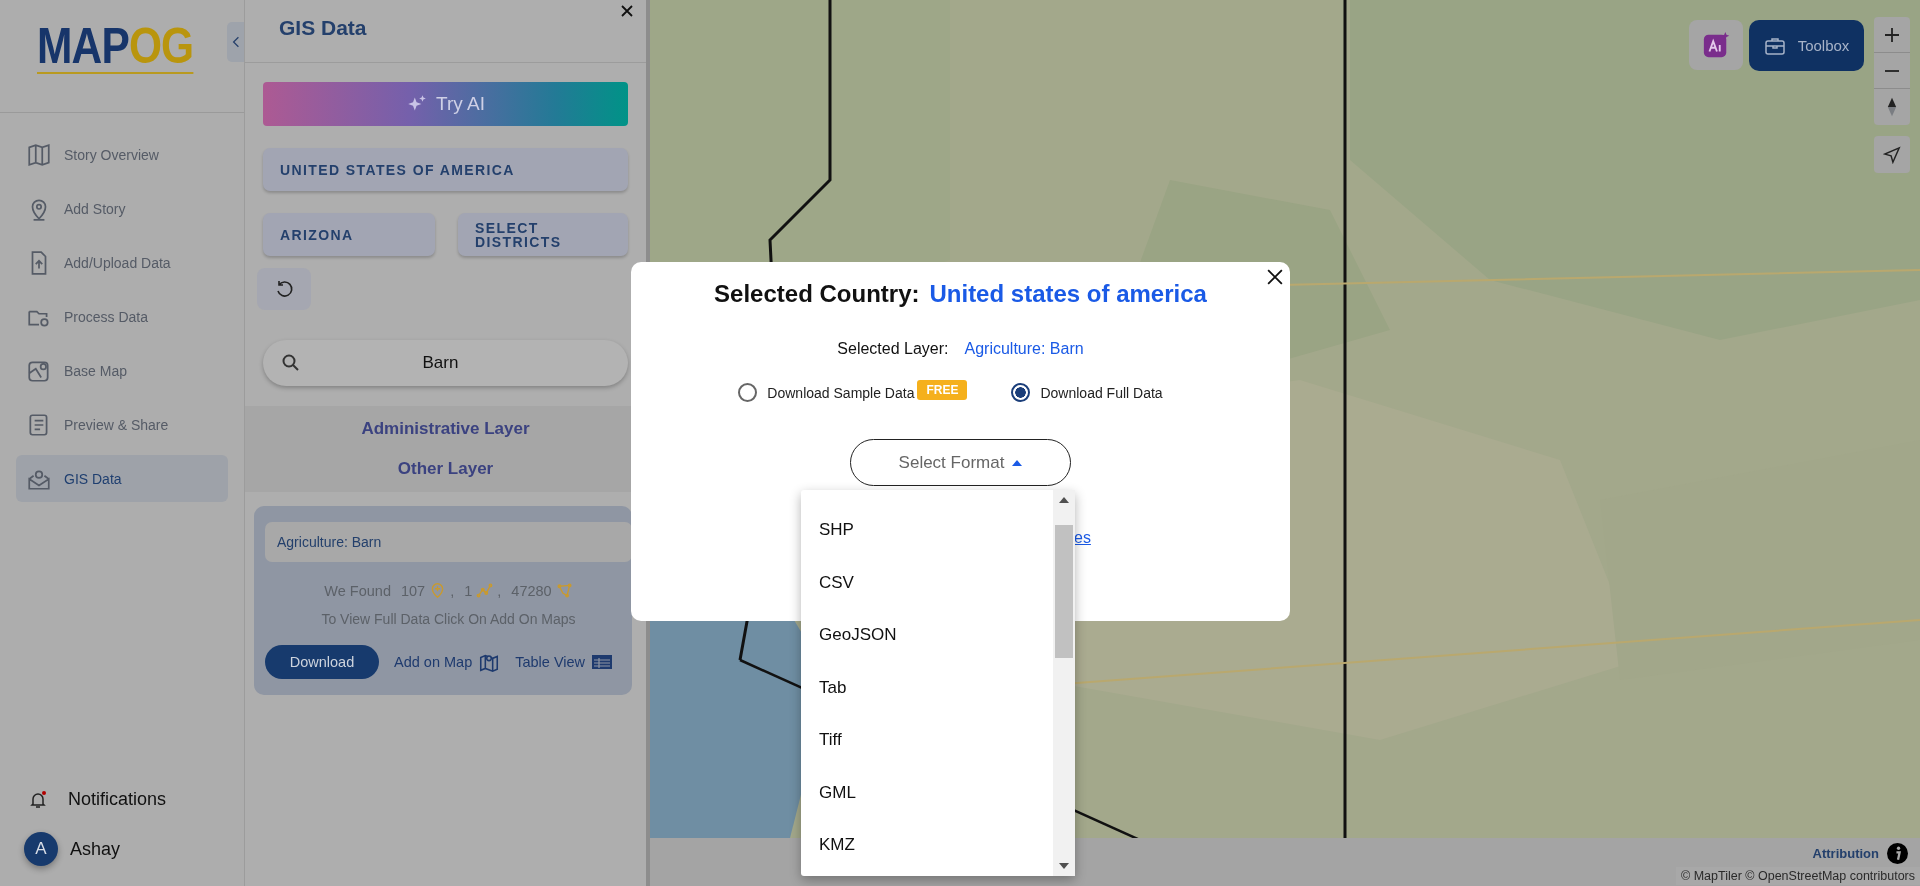 Image resolution: width=1920 pixels, height=886 pixels. I want to click on ai-button, so click(1716, 45).